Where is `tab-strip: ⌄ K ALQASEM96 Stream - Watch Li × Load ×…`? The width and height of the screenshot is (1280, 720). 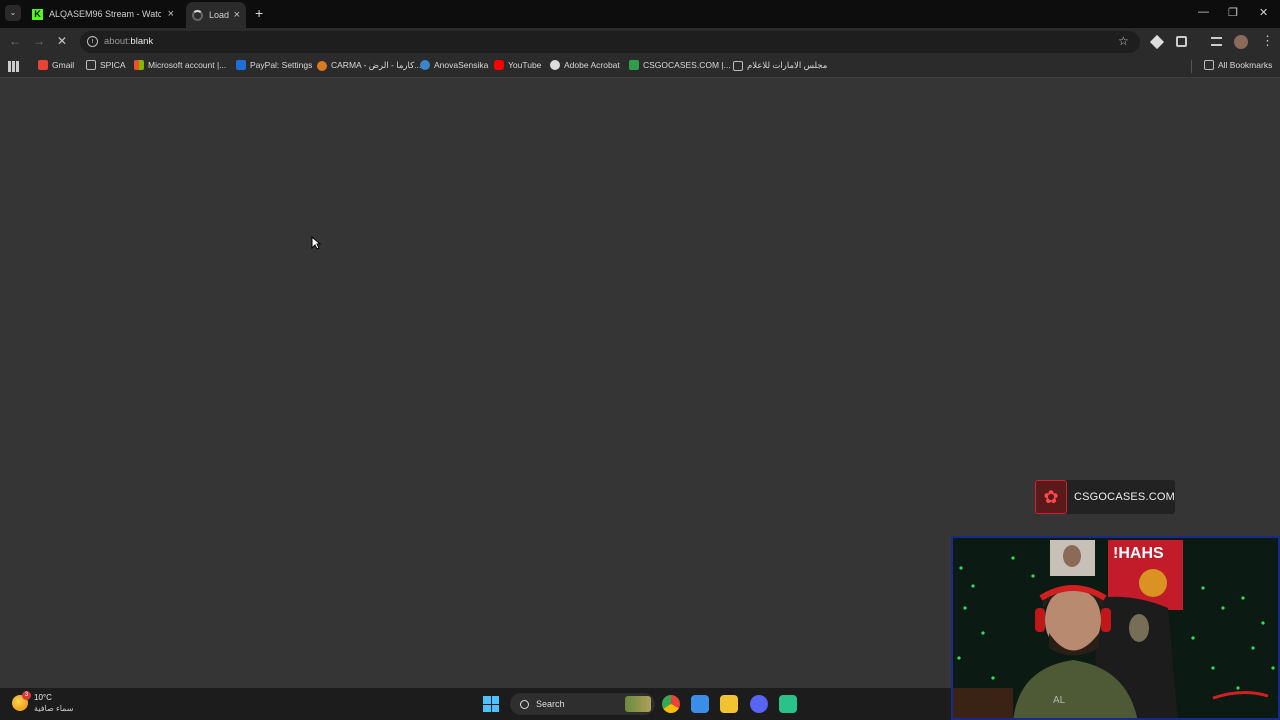 tab-strip: ⌄ K ALQASEM96 Stream - Watch Li × Load ×… is located at coordinates (640, 14).